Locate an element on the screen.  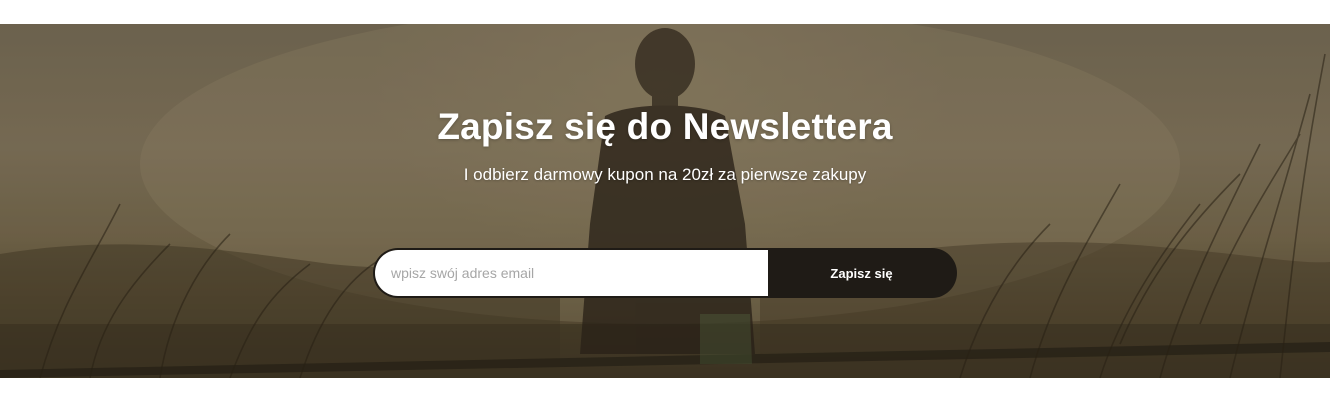
subscribe-button: Zapisz się is located at coordinates (861, 273).